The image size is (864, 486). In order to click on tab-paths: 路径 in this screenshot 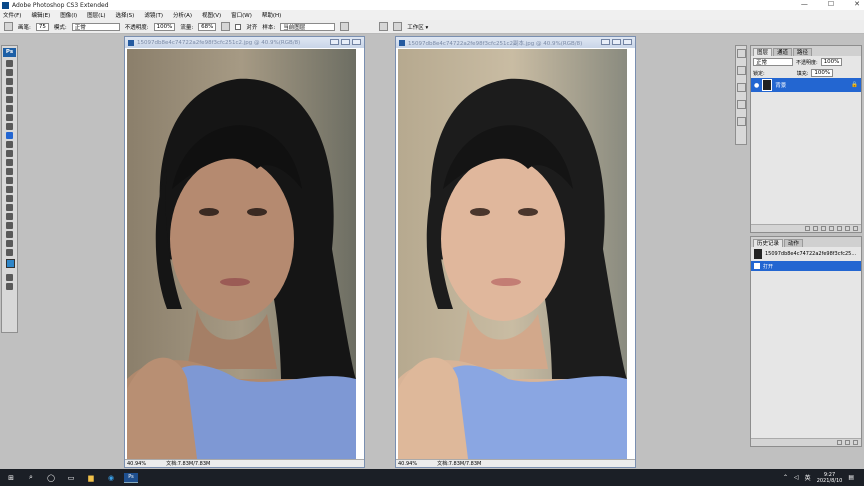, I will do `click(803, 52)`.